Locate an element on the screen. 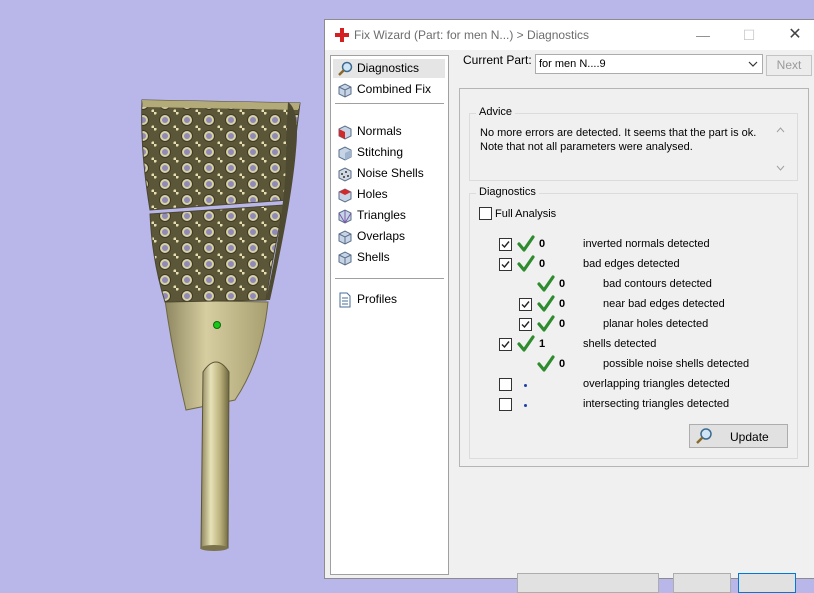  full-analysis-checkbox is located at coordinates (485, 213).